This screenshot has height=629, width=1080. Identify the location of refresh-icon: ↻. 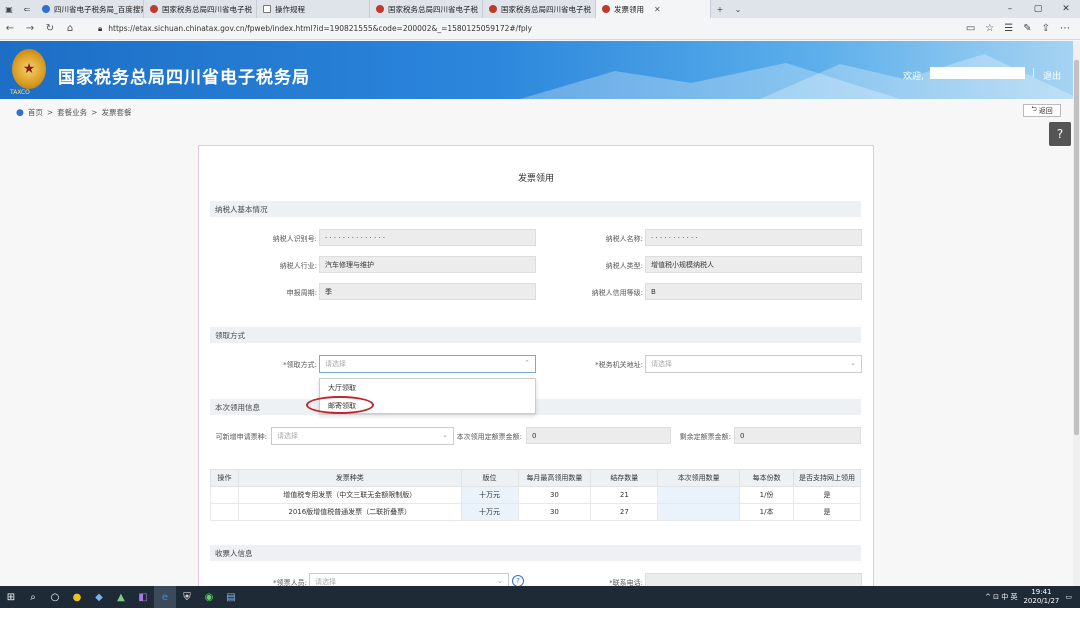
(50, 28).